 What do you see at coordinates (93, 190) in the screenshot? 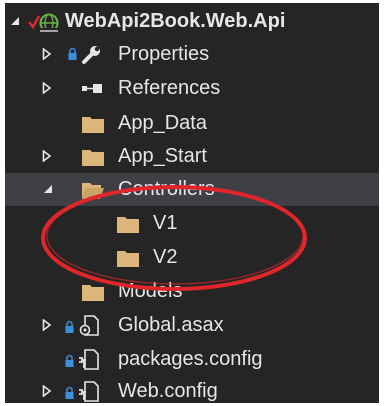
I see `folder-open-icon` at bounding box center [93, 190].